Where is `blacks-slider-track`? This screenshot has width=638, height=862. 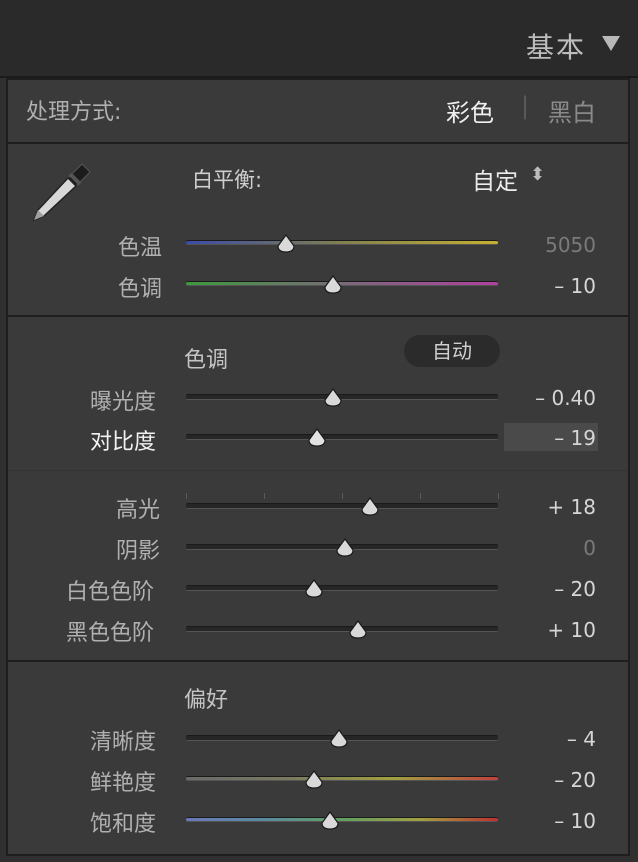 blacks-slider-track is located at coordinates (342, 629).